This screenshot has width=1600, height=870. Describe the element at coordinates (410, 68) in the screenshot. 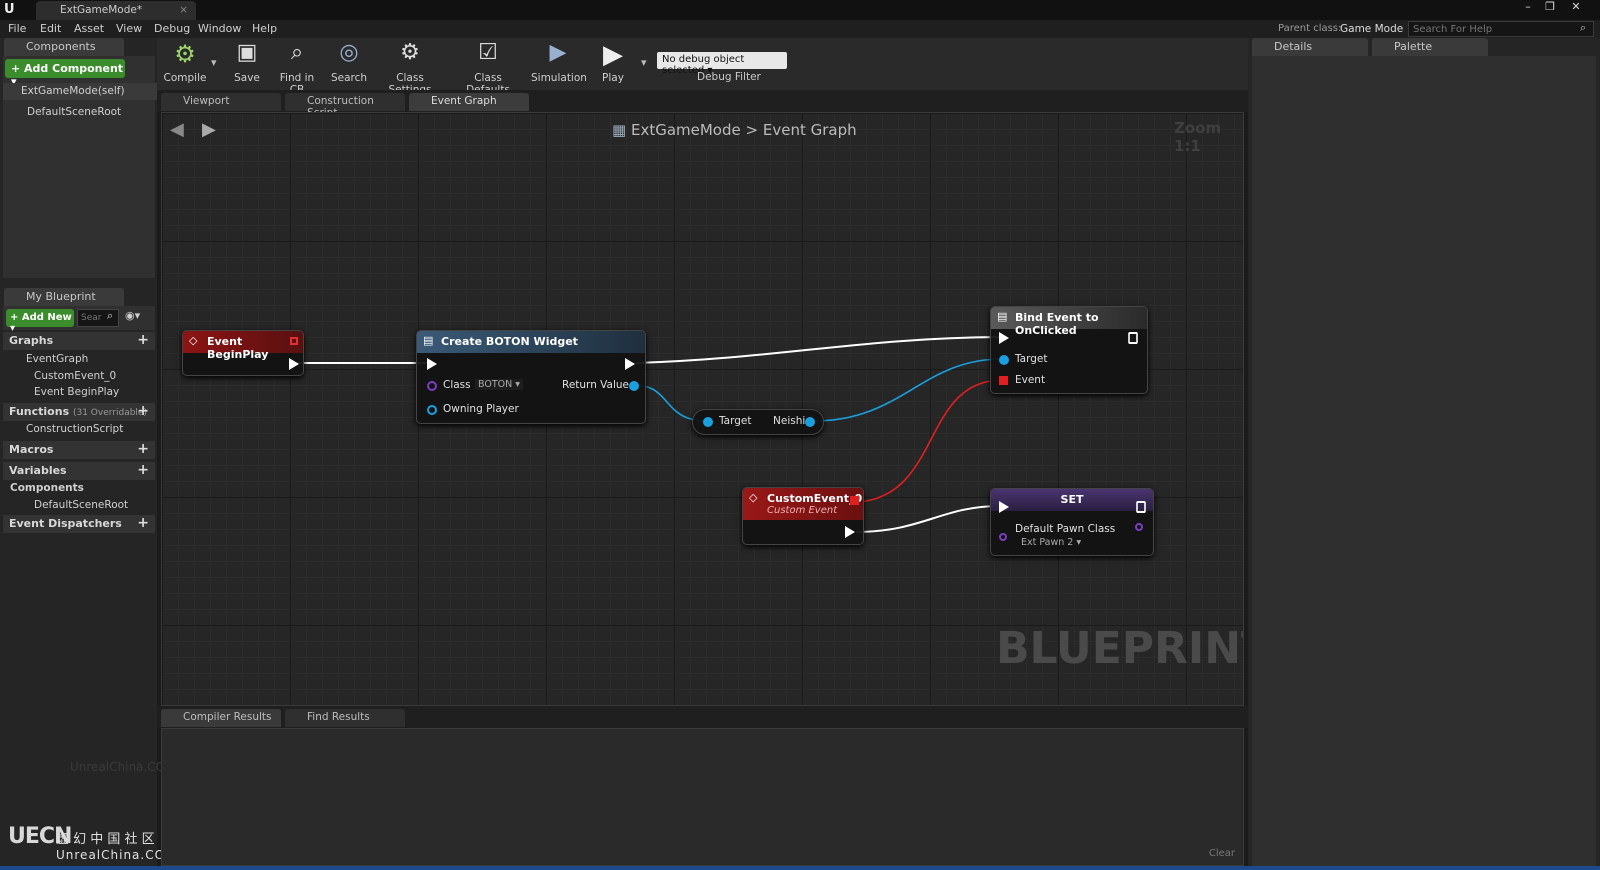

I see `class-settings-button: ⚙ Class Settings` at that location.